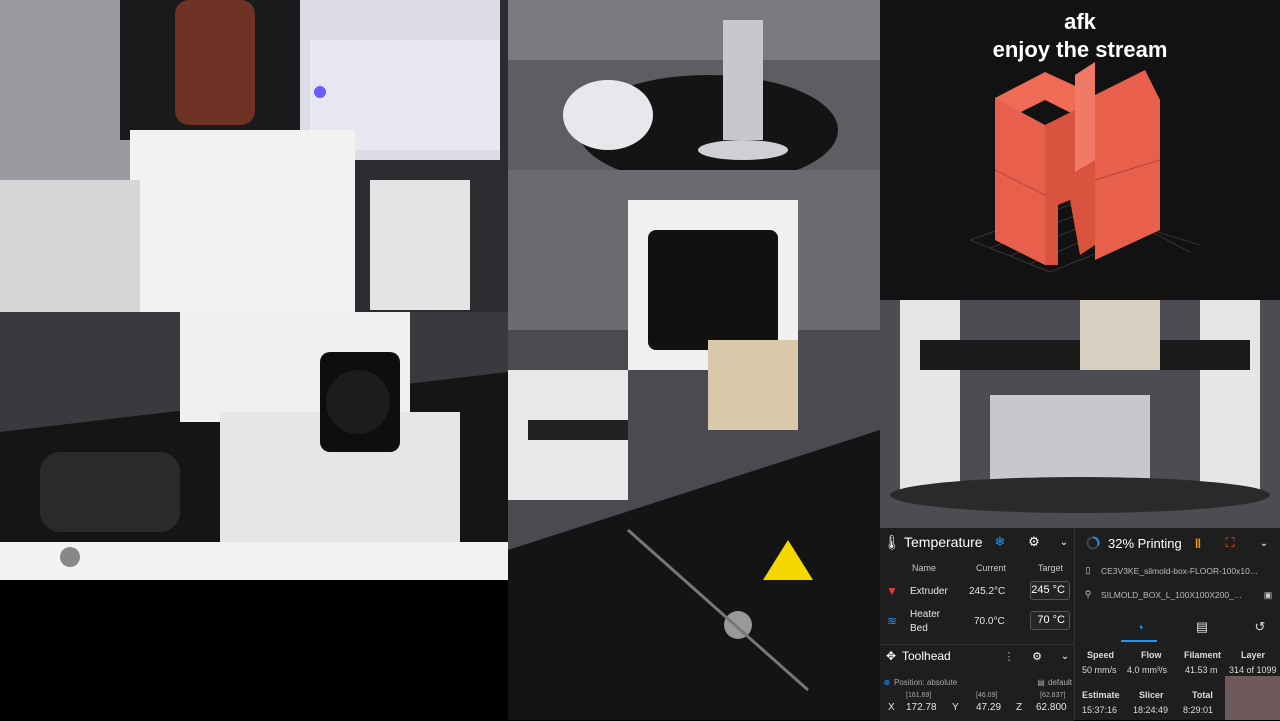  Describe the element at coordinates (1088, 569) in the screenshot. I see `file-icon: ▯` at that location.